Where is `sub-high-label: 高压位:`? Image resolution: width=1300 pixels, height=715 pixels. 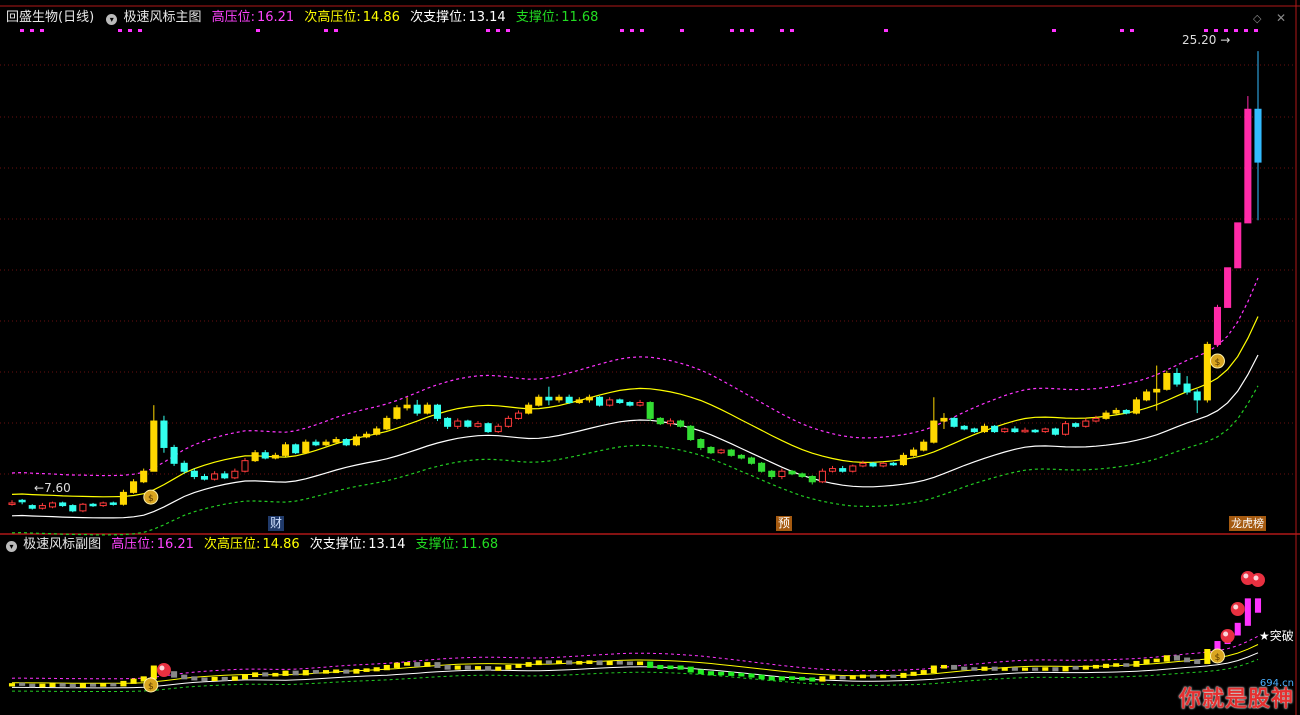
sub-high-label: 高压位: is located at coordinates (133, 544).